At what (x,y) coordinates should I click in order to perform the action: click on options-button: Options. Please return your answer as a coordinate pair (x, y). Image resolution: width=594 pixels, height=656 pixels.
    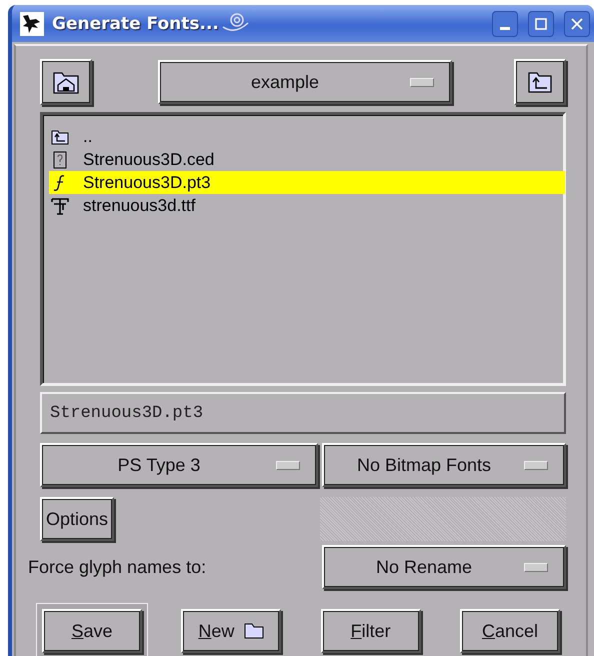
    Looking at the image, I should click on (77, 519).